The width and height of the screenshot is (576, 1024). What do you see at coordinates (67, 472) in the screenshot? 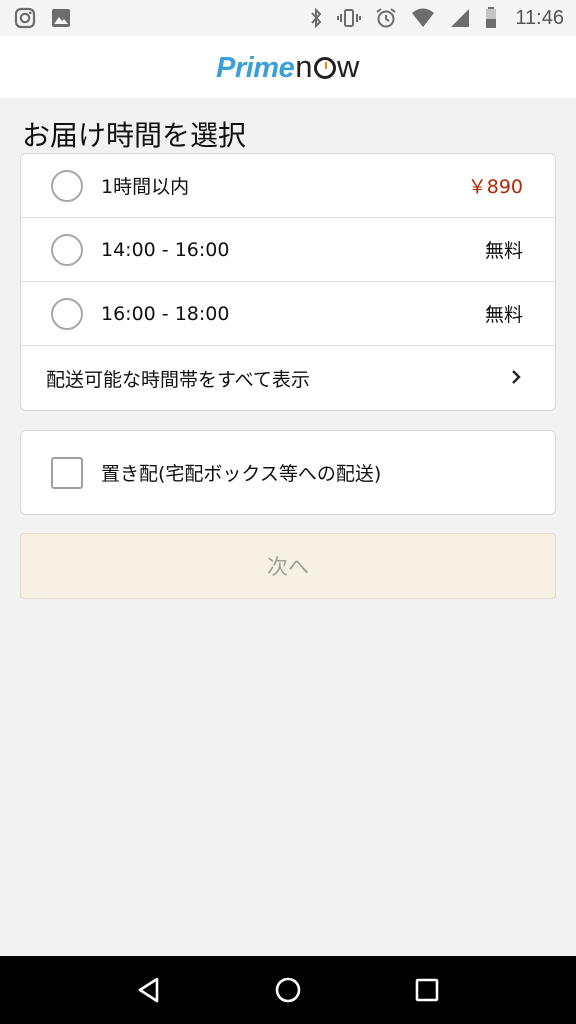
I see `unattended-checkbox` at bounding box center [67, 472].